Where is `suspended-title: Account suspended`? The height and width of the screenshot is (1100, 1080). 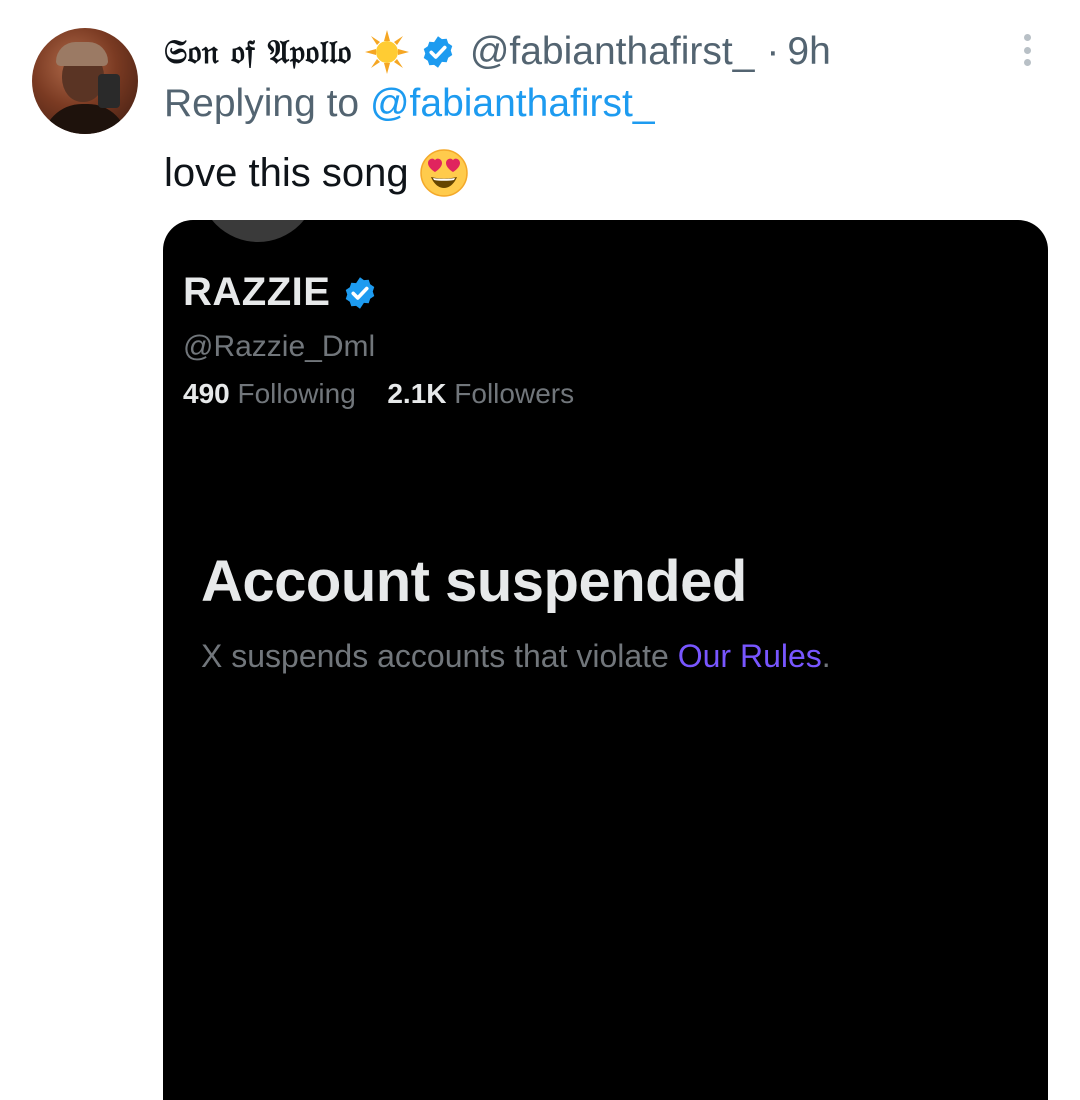
suspended-title: Account suspended is located at coordinates (474, 581).